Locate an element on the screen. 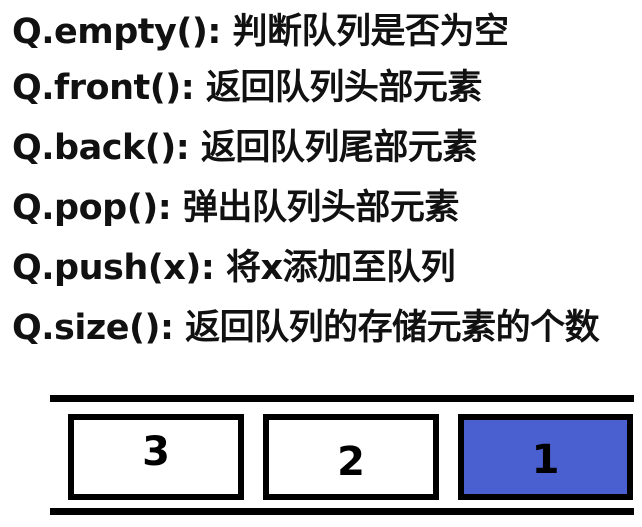 Image resolution: width=642 pixels, height=527 pixels. queue-cell-label: 1 is located at coordinates (545, 460).